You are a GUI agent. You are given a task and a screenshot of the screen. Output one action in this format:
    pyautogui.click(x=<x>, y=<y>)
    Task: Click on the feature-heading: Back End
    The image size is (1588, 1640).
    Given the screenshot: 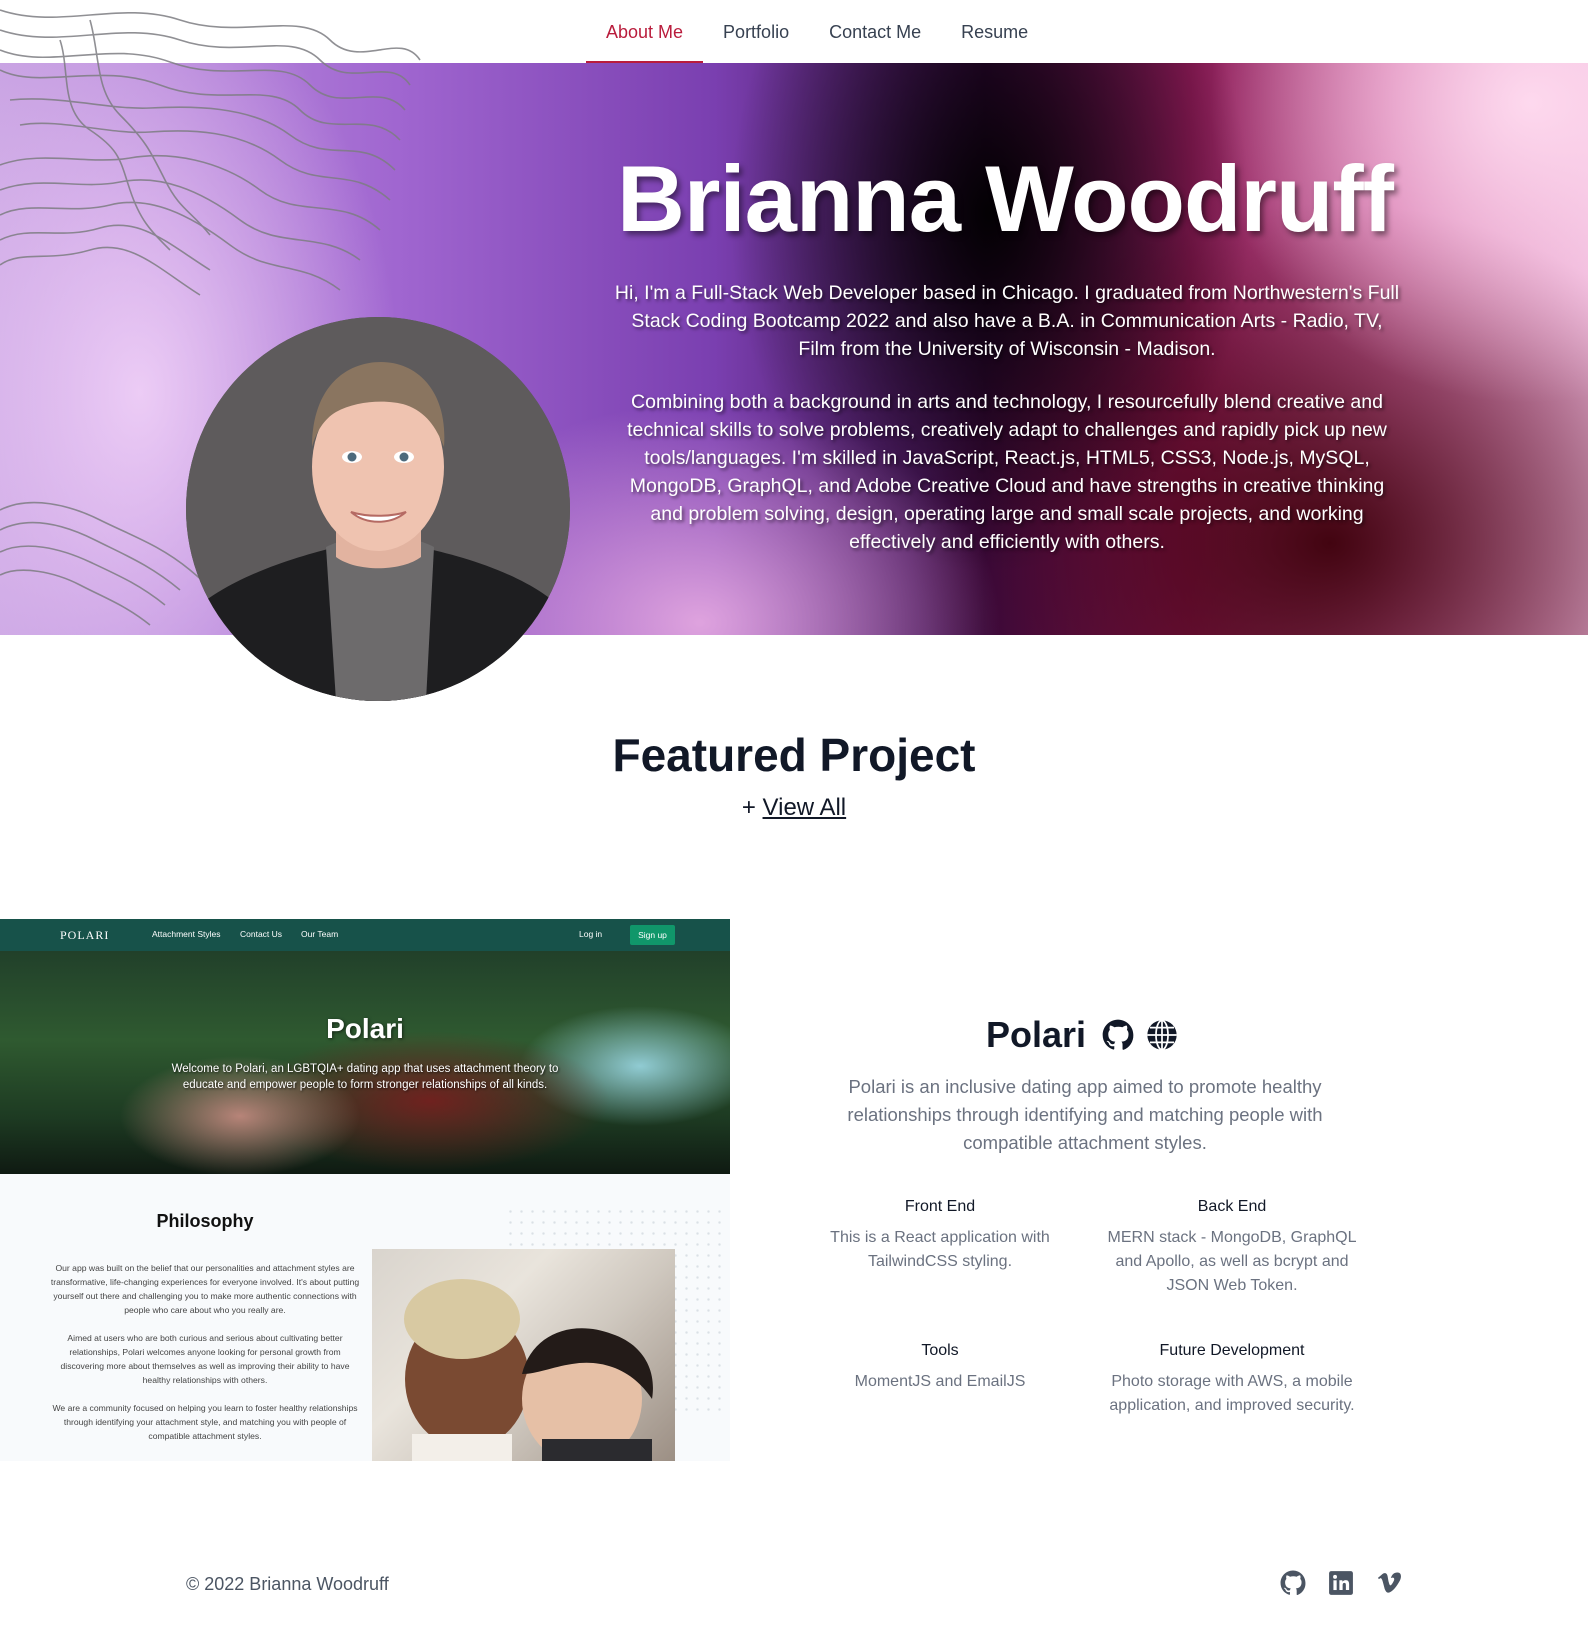 What is the action you would take?
    pyautogui.click(x=1232, y=1206)
    